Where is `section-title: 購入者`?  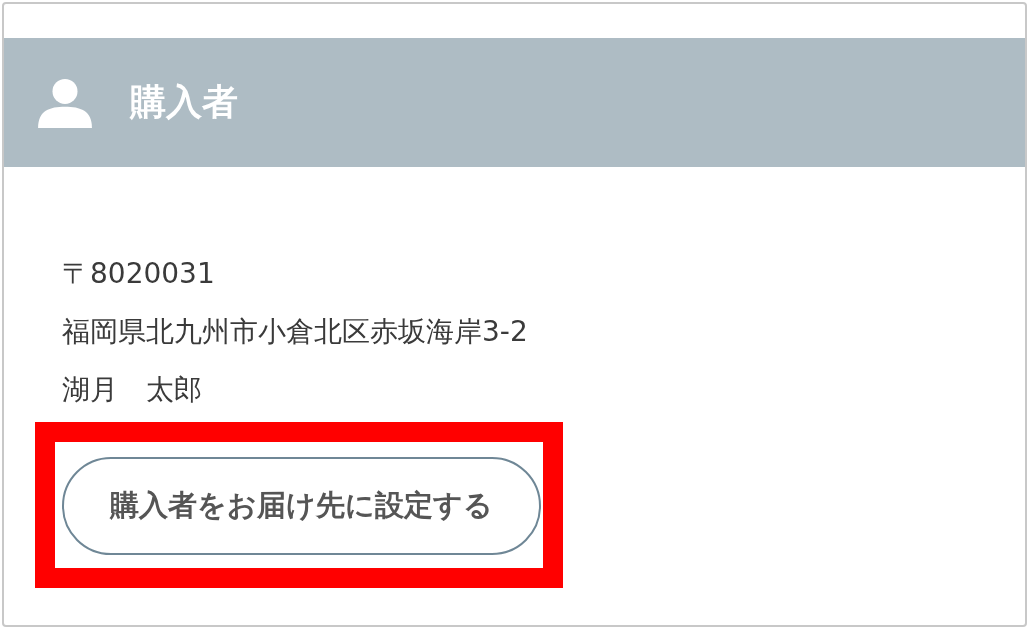 section-title: 購入者 is located at coordinates (184, 102).